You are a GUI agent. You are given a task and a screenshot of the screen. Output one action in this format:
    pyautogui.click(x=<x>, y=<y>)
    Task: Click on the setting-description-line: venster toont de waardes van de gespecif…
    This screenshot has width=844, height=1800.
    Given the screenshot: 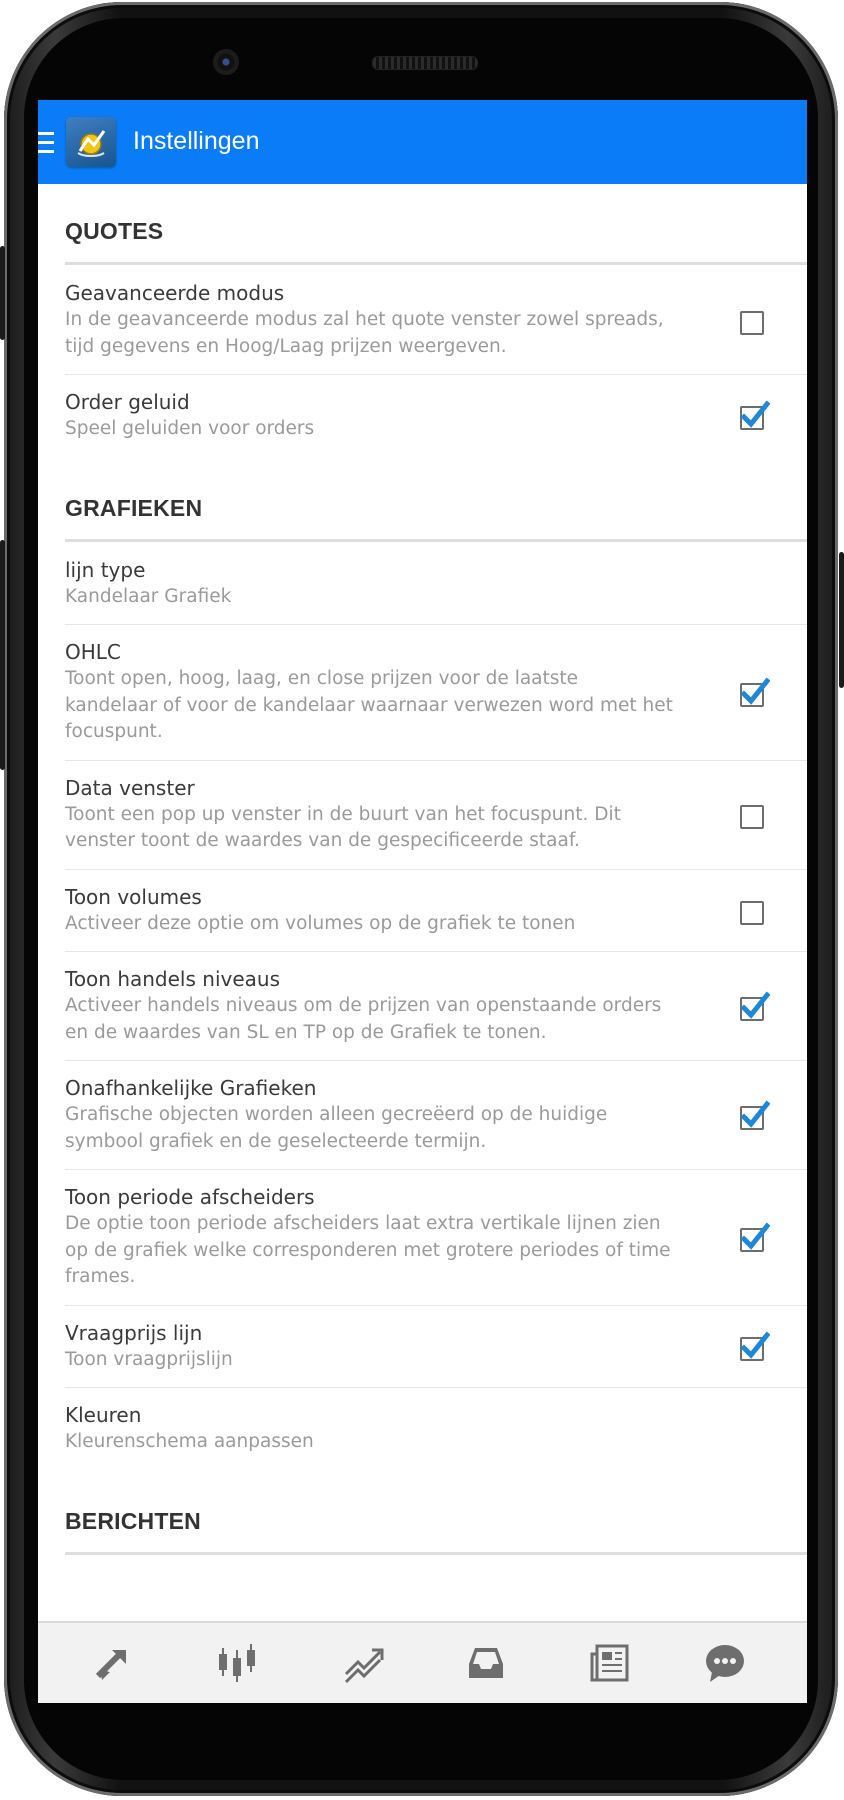 What is the action you would take?
    pyautogui.click(x=322, y=840)
    